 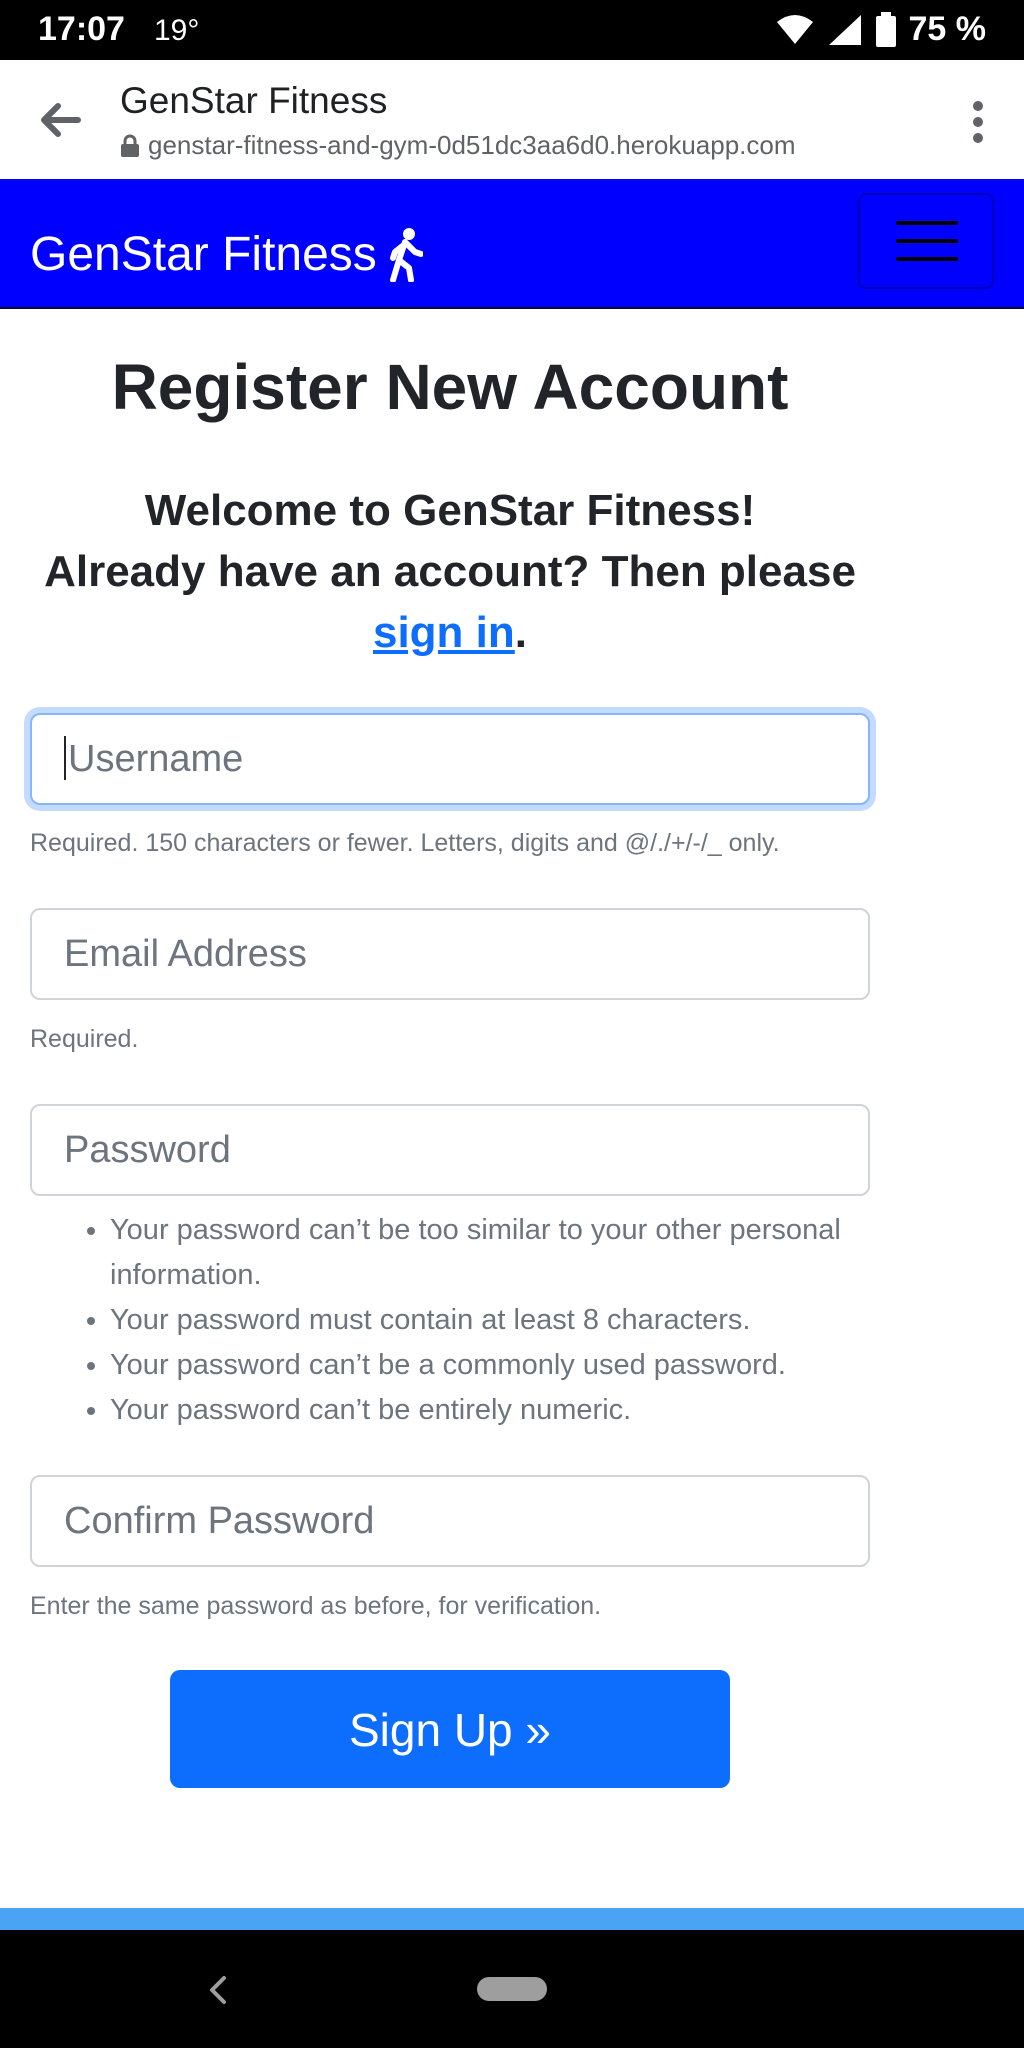 What do you see at coordinates (947, 29) in the screenshot?
I see `battery-percentage: 75 %` at bounding box center [947, 29].